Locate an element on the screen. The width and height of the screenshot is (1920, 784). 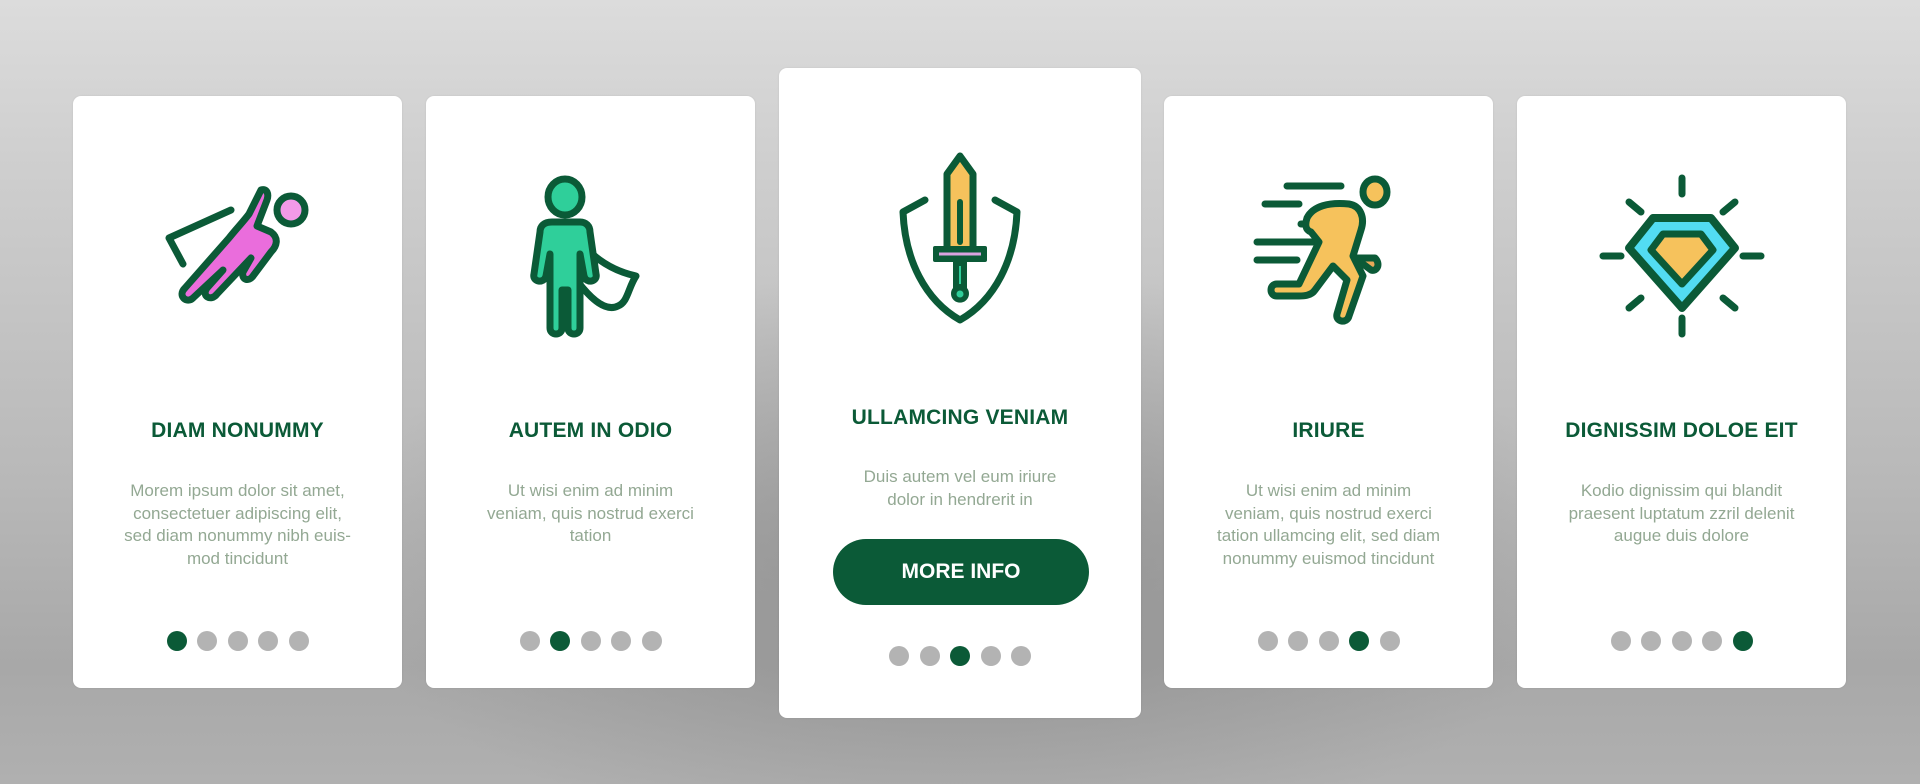
page-dot-1-active is located at coordinates (176, 641).